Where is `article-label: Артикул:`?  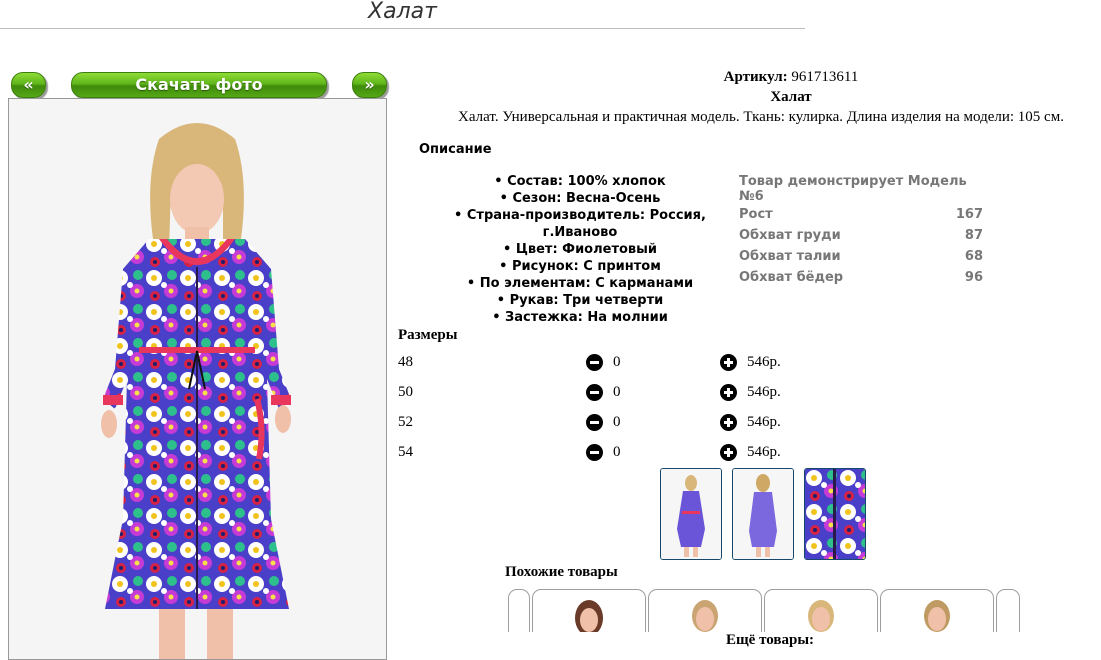 article-label: Артикул: is located at coordinates (755, 77).